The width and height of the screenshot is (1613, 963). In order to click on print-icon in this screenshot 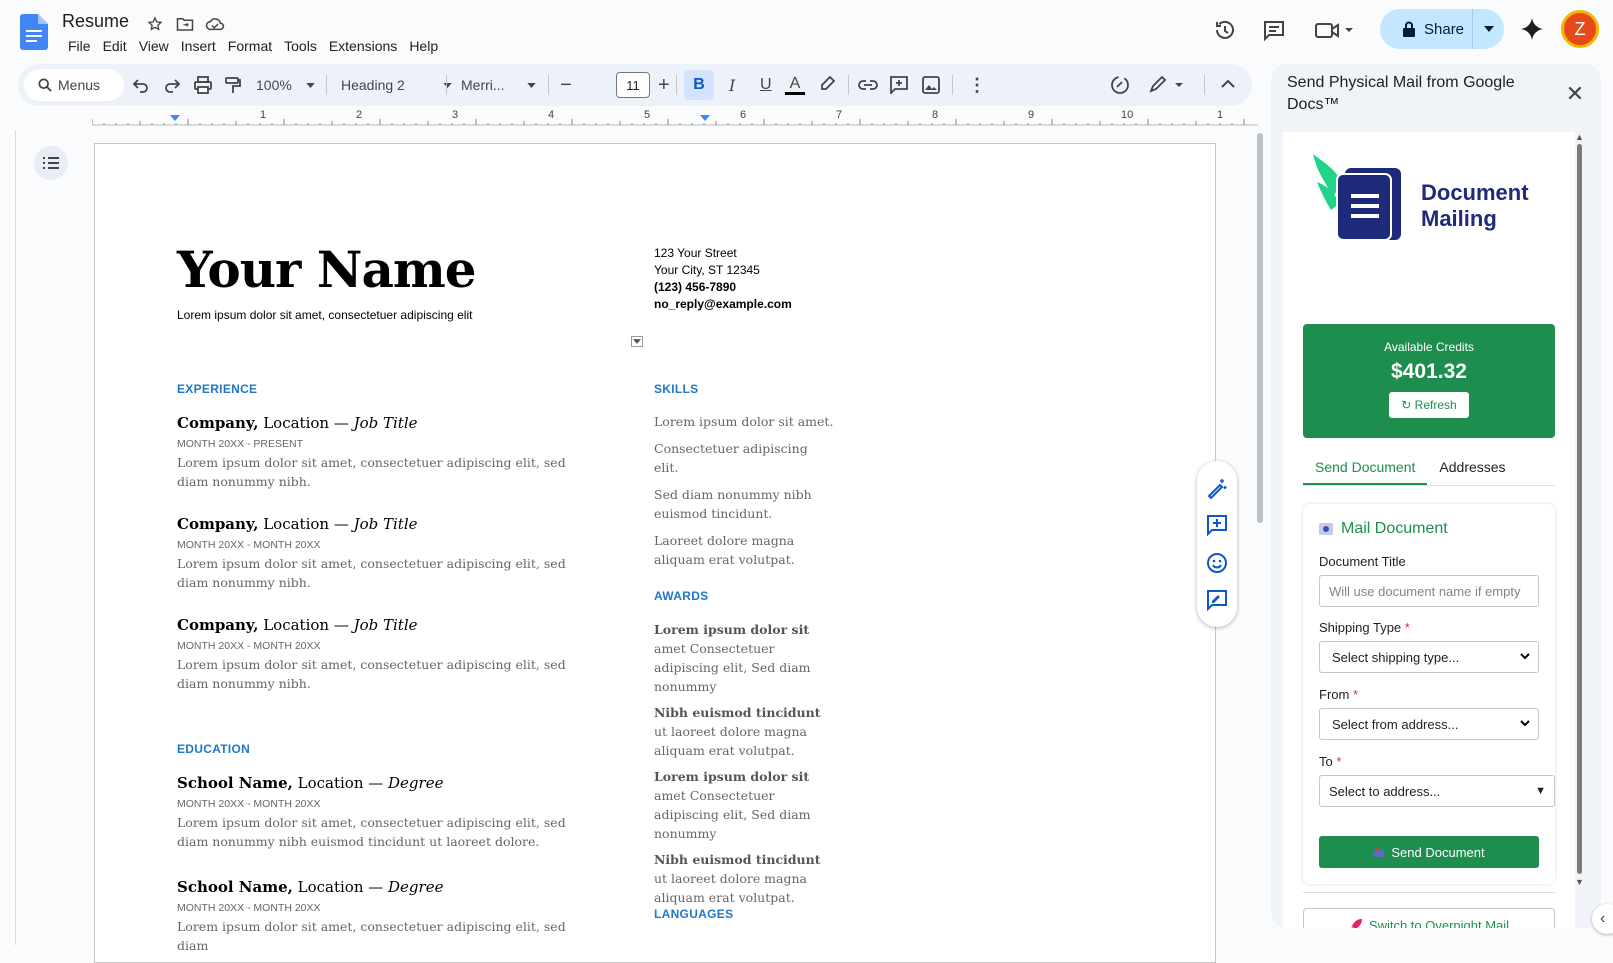, I will do `click(203, 85)`.